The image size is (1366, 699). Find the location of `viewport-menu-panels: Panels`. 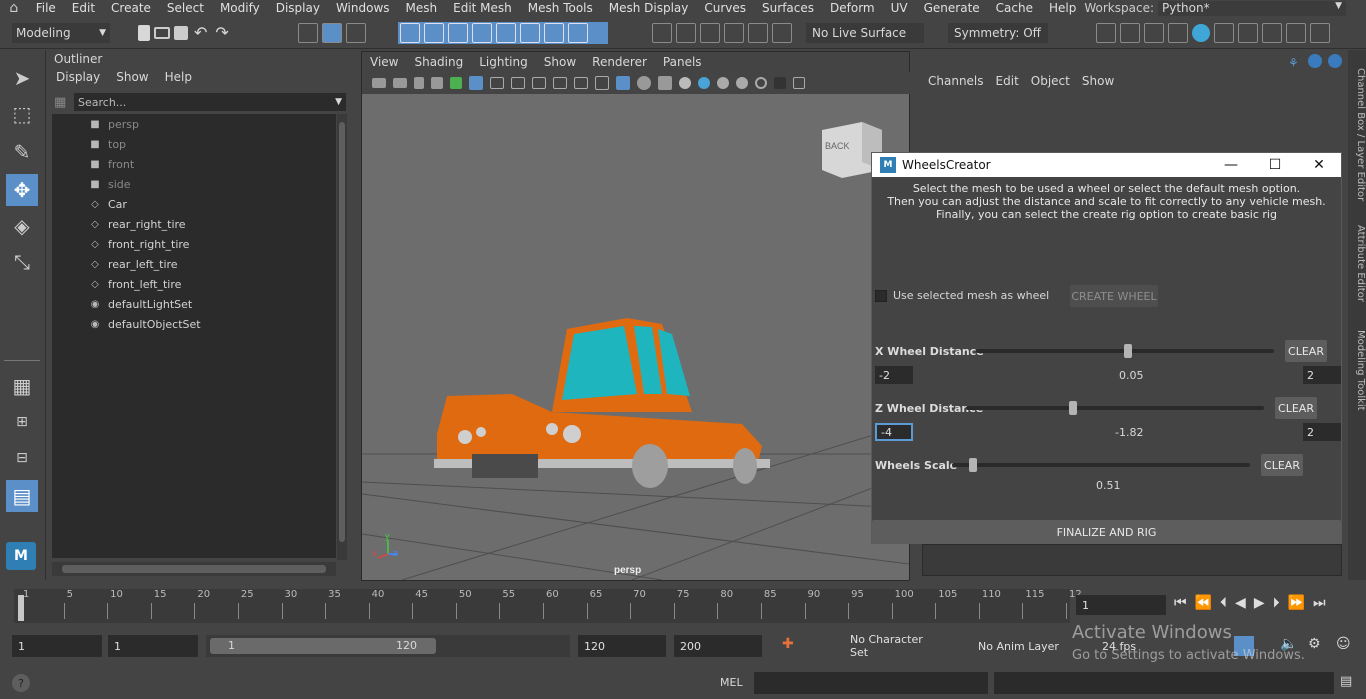

viewport-menu-panels: Panels is located at coordinates (682, 62).